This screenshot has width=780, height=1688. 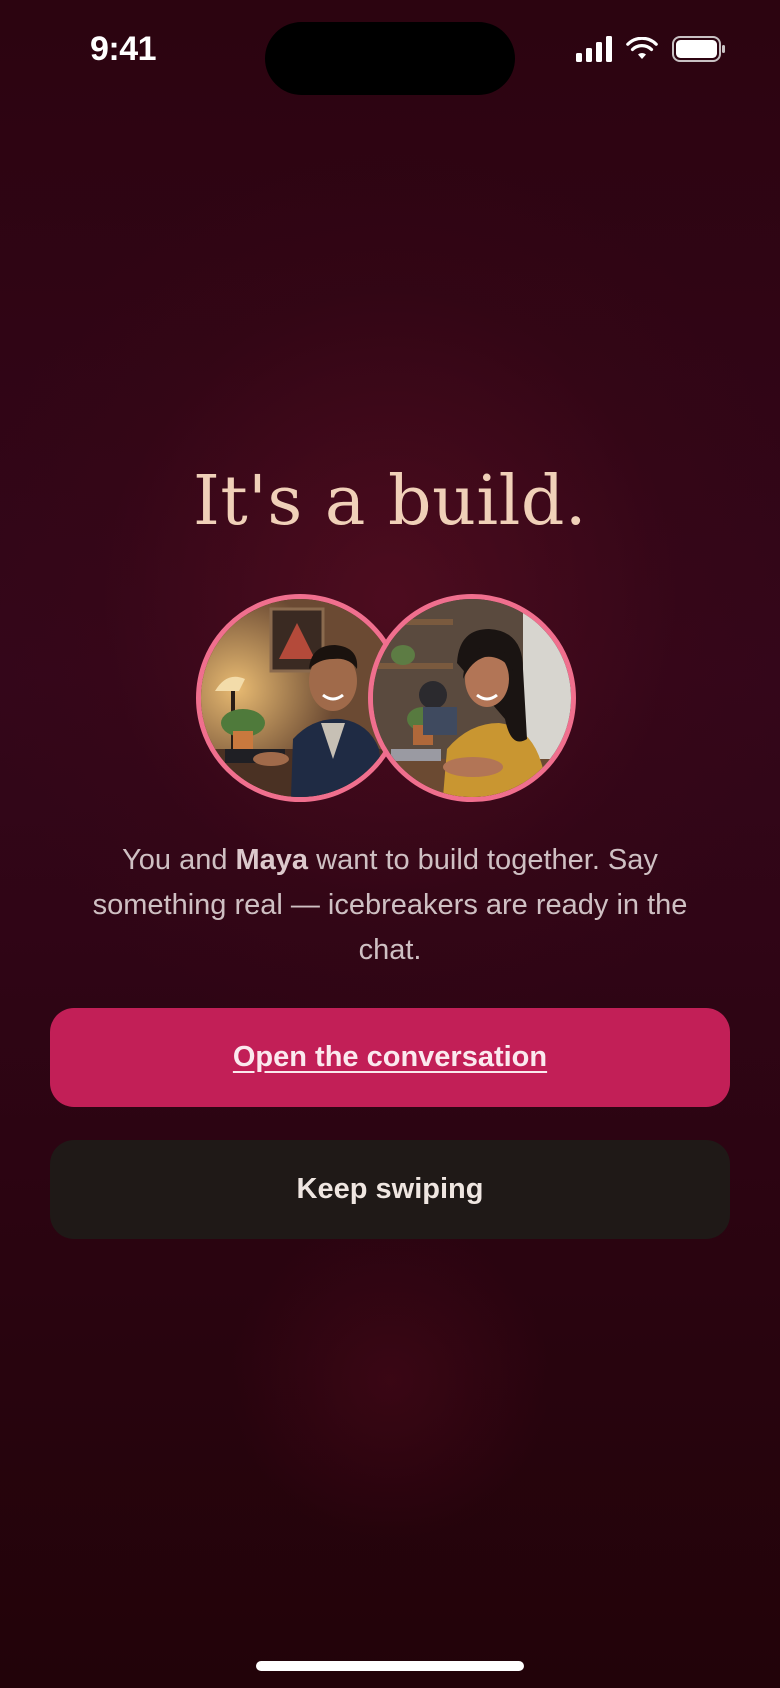 I want to click on match-avatar, so click(x=472, y=698).